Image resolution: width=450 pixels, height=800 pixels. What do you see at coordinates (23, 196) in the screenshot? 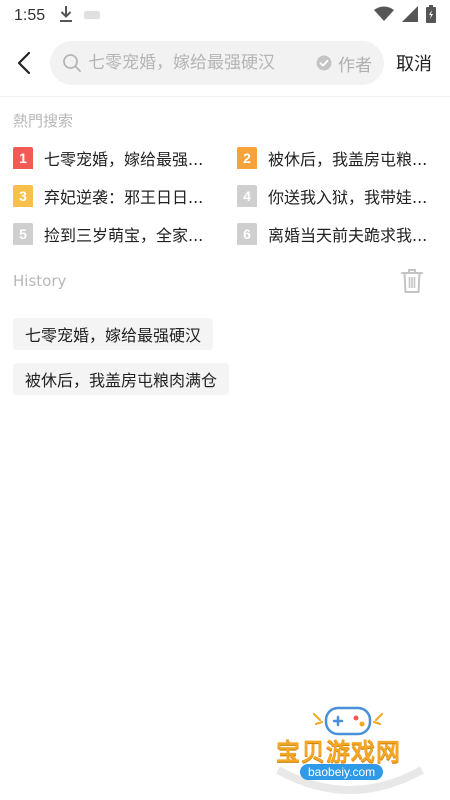
I see `rank-badge: 3` at bounding box center [23, 196].